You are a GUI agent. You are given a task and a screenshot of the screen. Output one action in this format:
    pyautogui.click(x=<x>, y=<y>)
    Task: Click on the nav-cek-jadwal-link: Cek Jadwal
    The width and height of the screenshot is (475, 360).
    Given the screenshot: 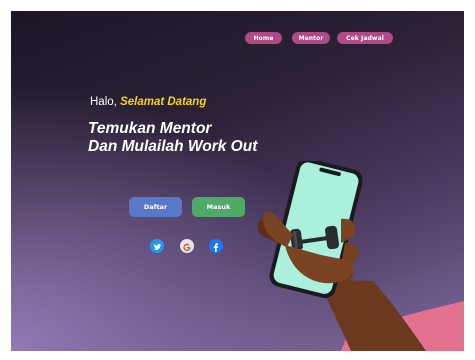 What is the action you would take?
    pyautogui.click(x=365, y=38)
    